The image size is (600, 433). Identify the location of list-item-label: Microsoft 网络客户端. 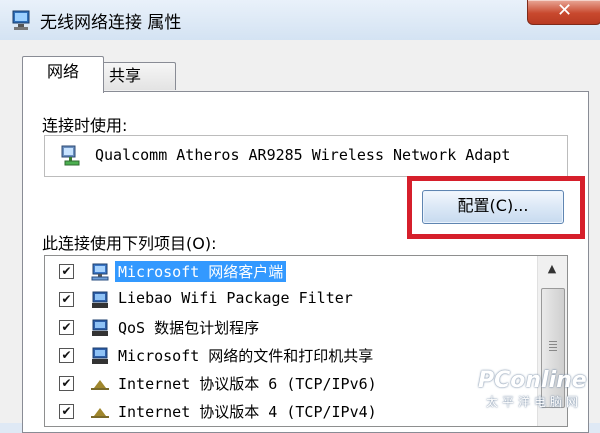
(201, 271).